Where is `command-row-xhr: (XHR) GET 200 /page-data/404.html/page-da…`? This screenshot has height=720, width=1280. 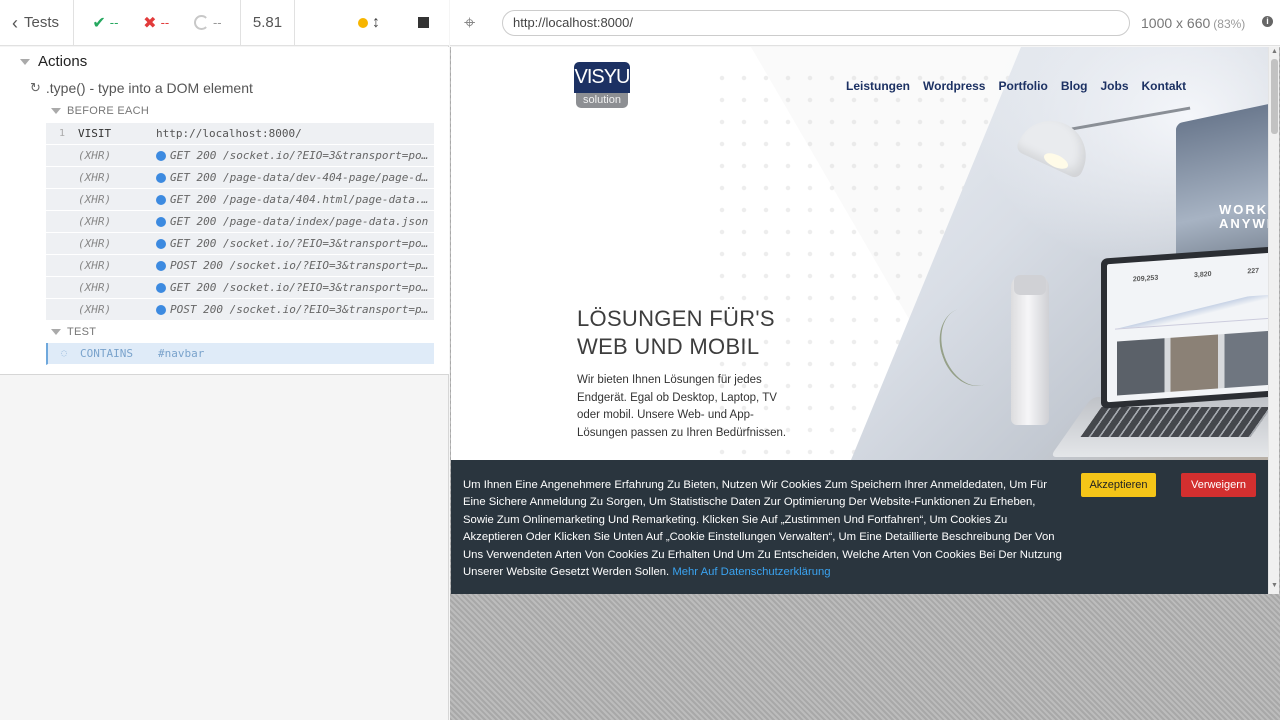
command-row-xhr: (XHR) GET 200 /page-data/404.html/page-da… is located at coordinates (240, 200).